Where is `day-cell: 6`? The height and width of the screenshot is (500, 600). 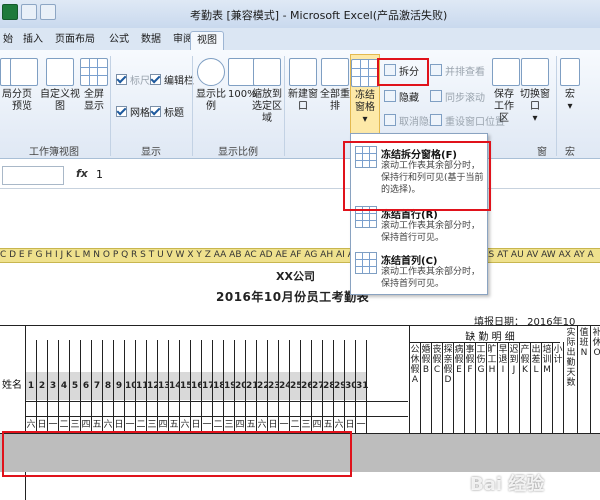 day-cell: 6 is located at coordinates (86, 386).